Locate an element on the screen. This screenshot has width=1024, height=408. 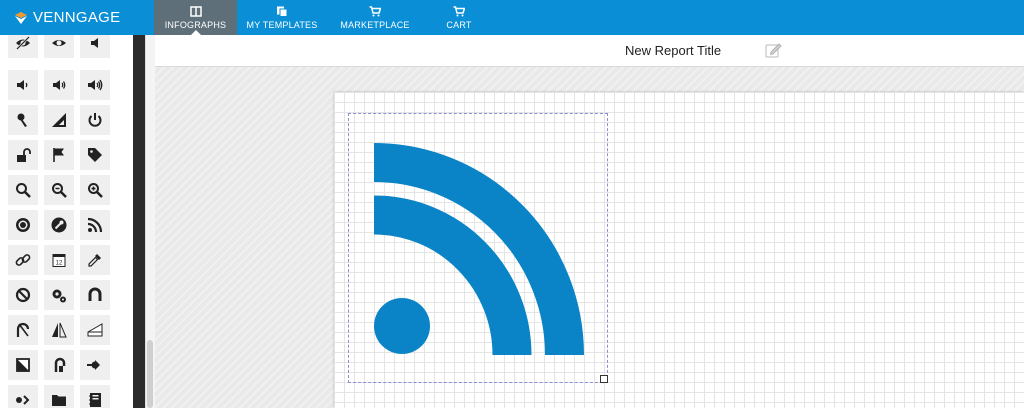
nav-marketplace: MARKETPLACE is located at coordinates (375, 17).